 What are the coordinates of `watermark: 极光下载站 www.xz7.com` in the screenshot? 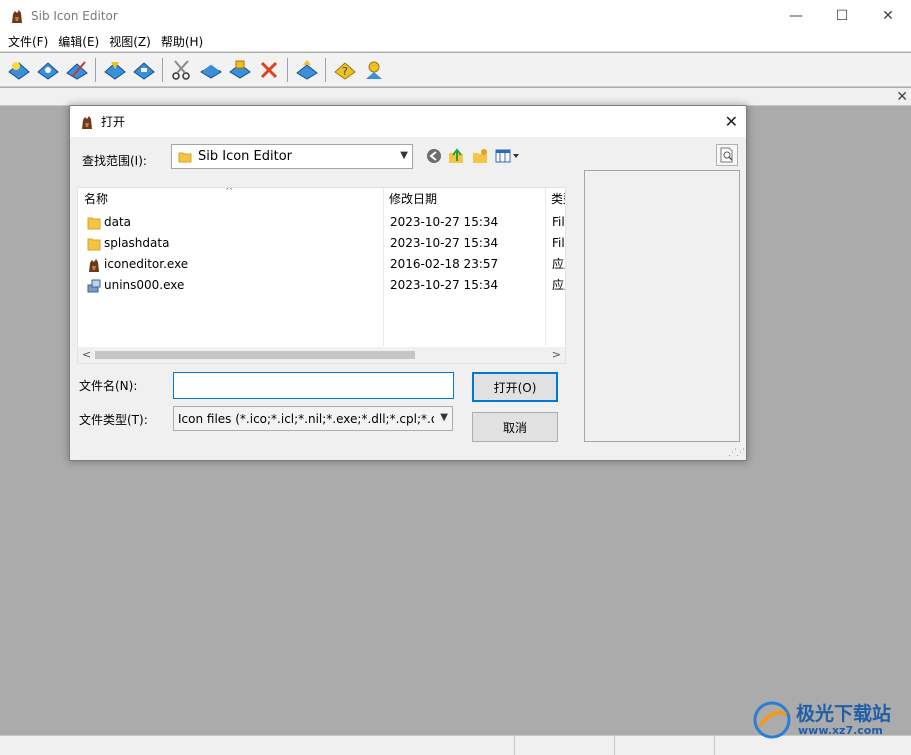 It's located at (821, 720).